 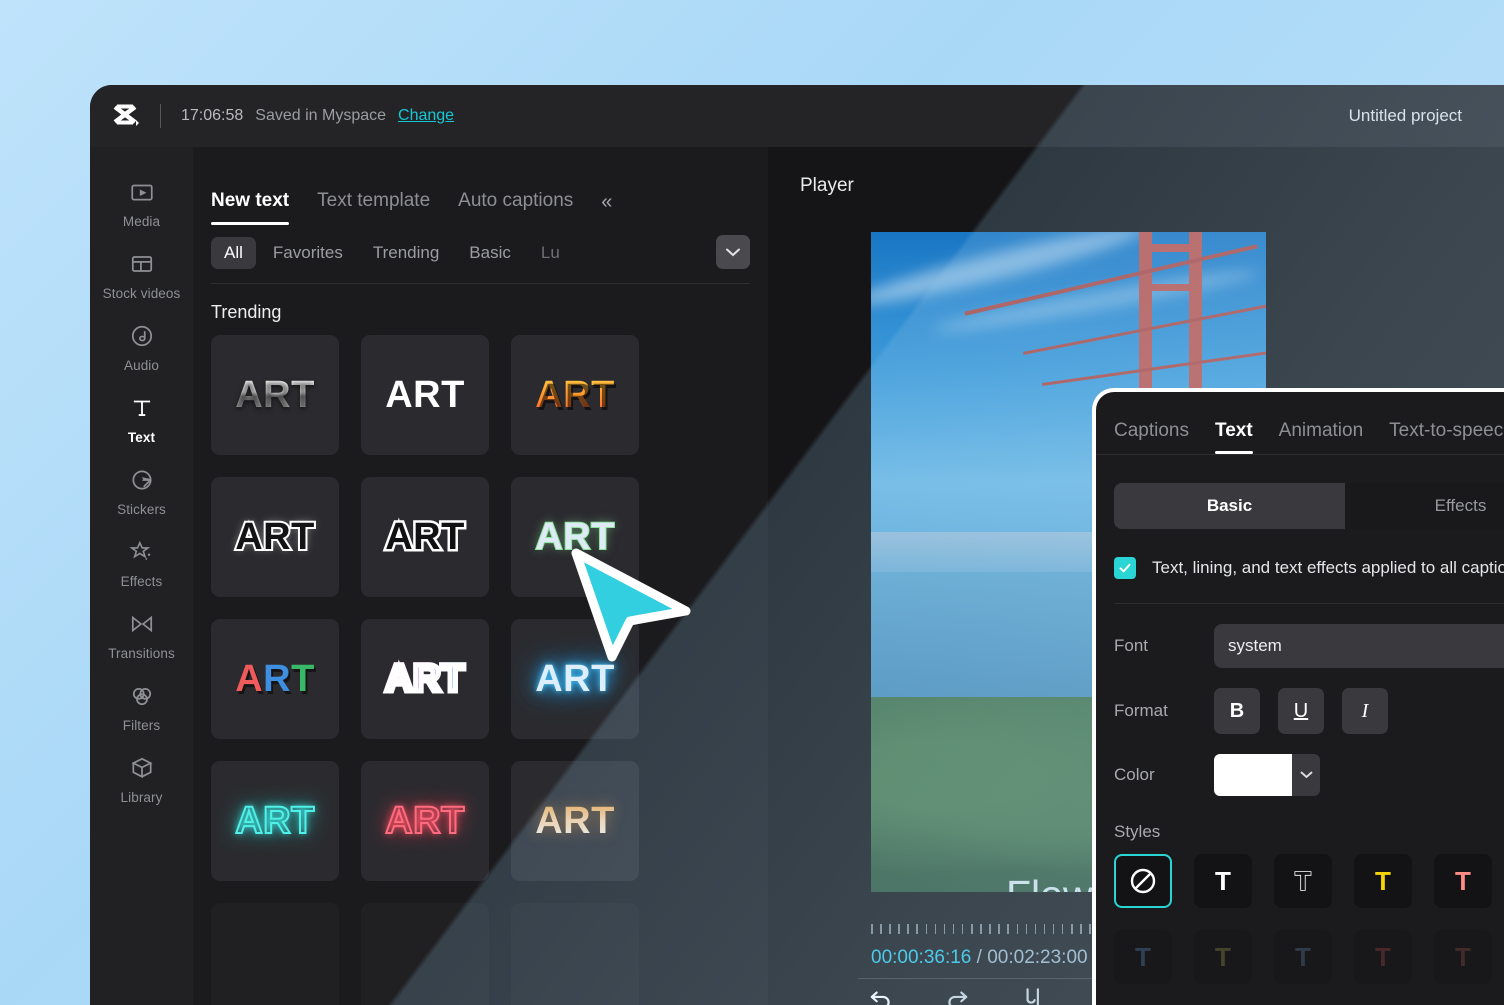 I want to click on bold-button: B, so click(x=1237, y=711).